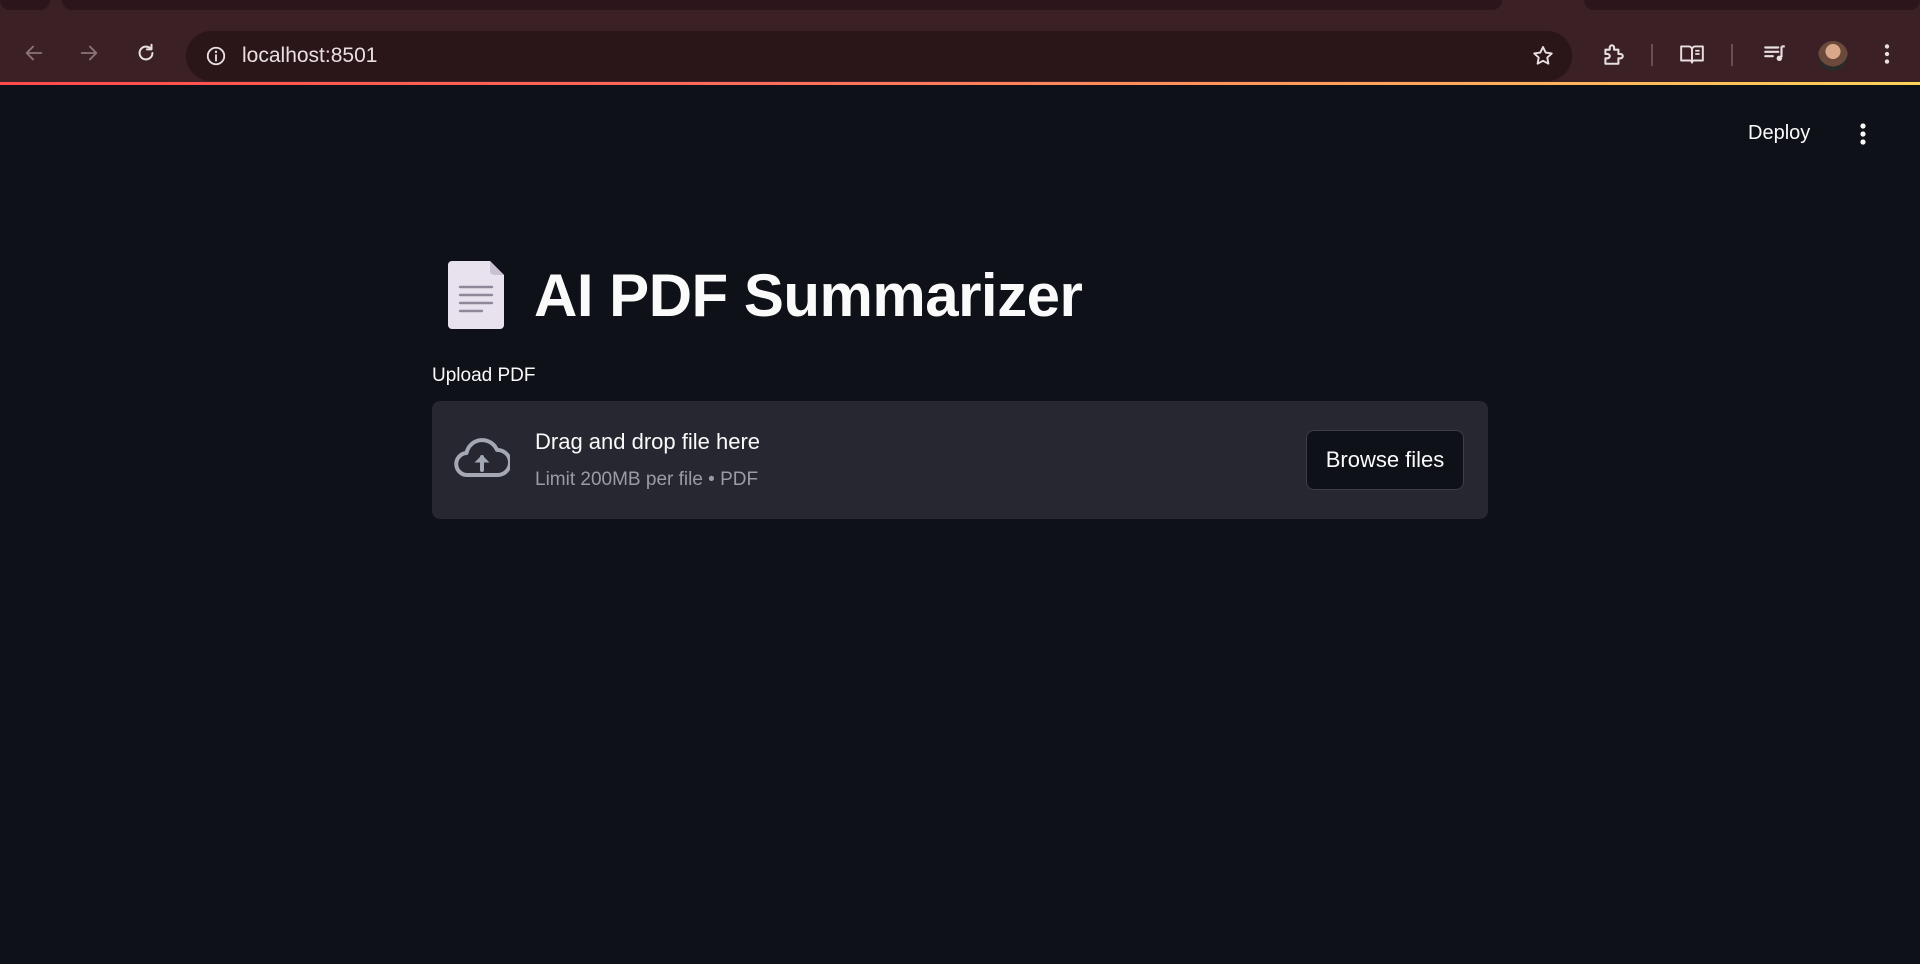 This screenshot has height=964, width=1920. Describe the element at coordinates (484, 375) in the screenshot. I see `uploader-label: Upload PDF` at that location.